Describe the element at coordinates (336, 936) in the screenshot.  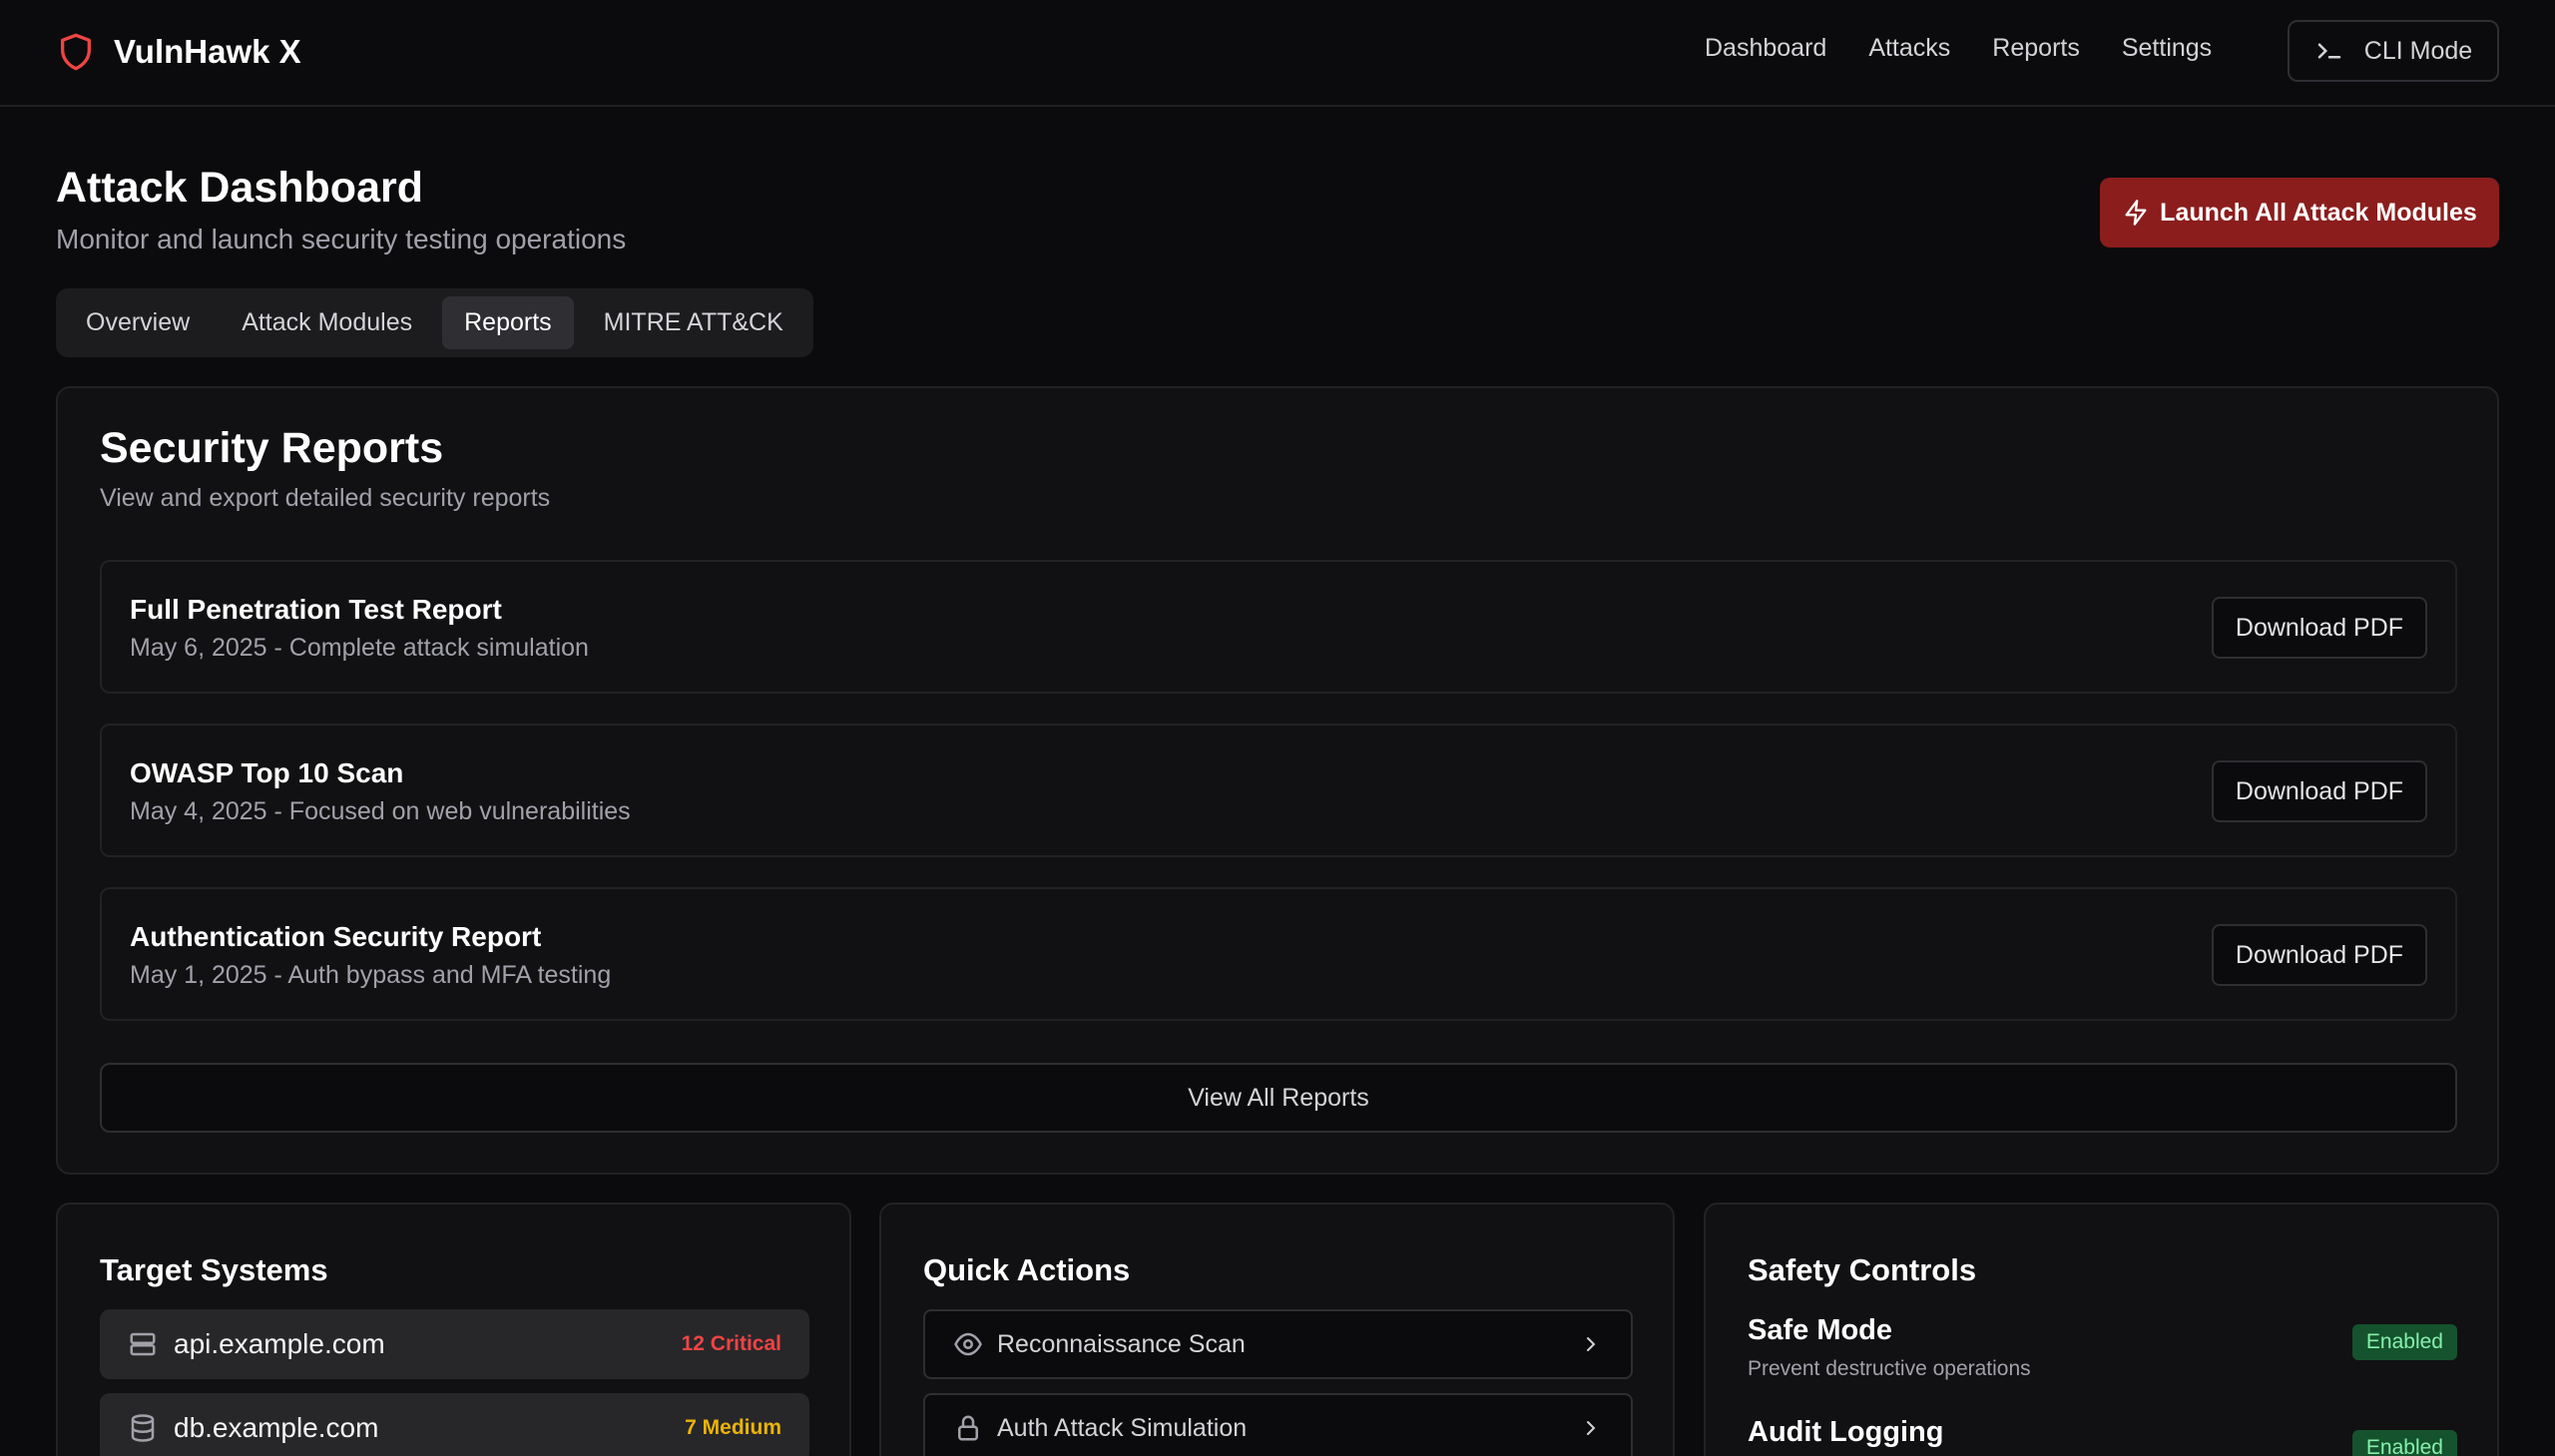
I see `report-name: Authentication Security Report` at that location.